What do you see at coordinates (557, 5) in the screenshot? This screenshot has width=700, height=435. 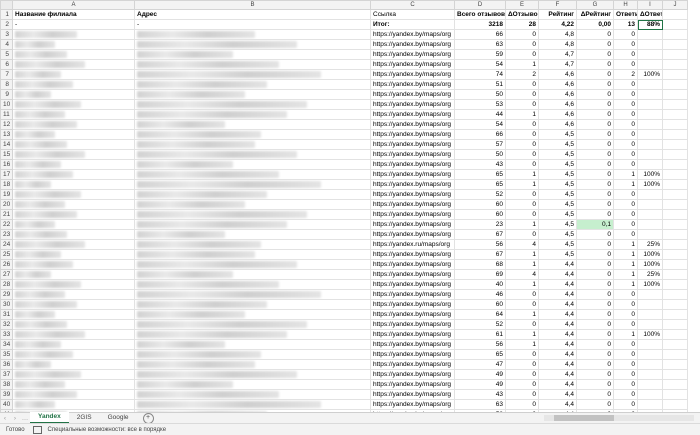 I see `column-header-f: F` at bounding box center [557, 5].